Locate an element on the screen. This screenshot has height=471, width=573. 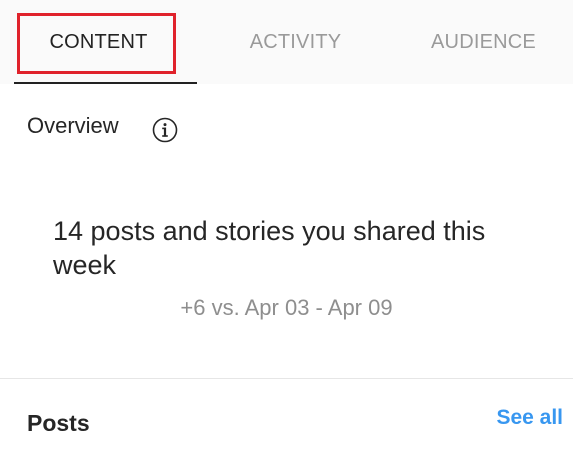
see-all-link: See all is located at coordinates (529, 418).